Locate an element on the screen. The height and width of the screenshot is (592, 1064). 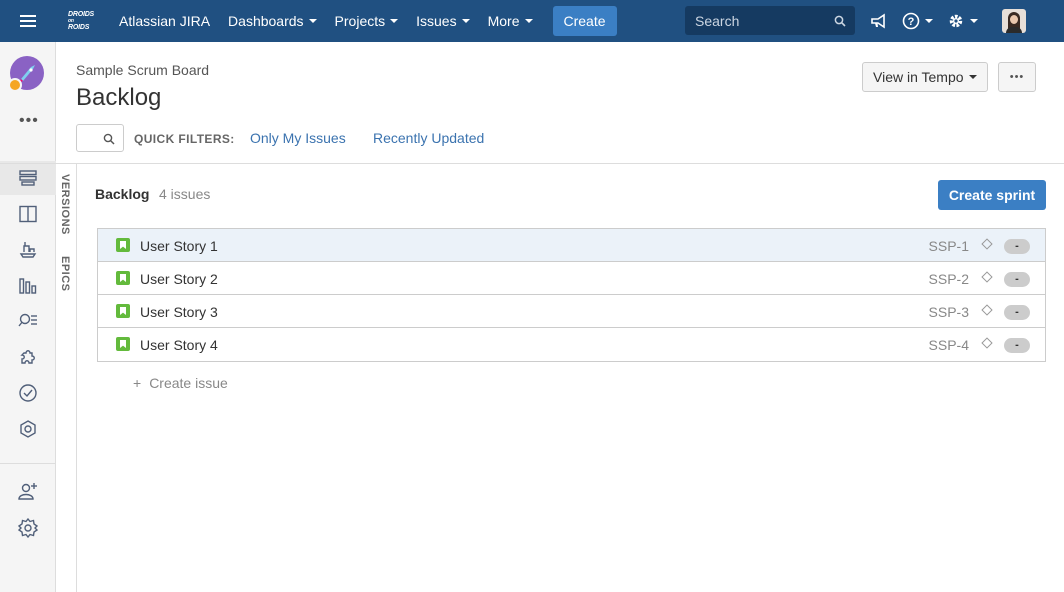
issue-key: SSP-1 is located at coordinates (949, 246).